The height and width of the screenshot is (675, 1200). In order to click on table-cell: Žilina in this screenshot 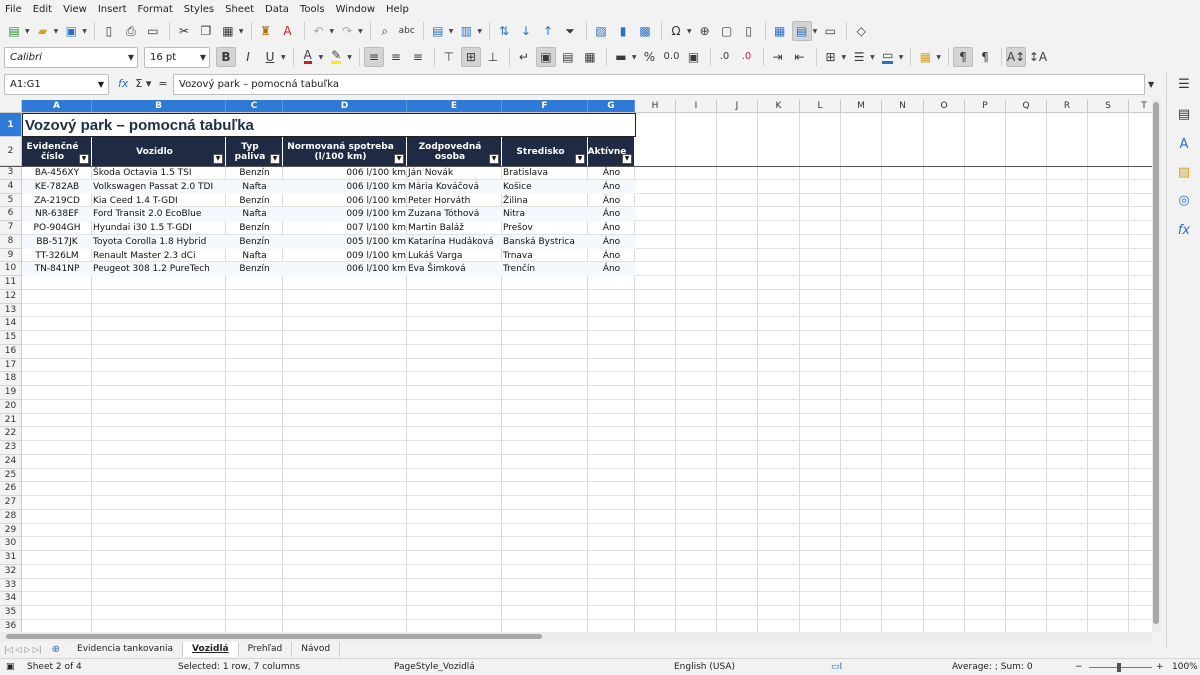, I will do `click(545, 201)`.